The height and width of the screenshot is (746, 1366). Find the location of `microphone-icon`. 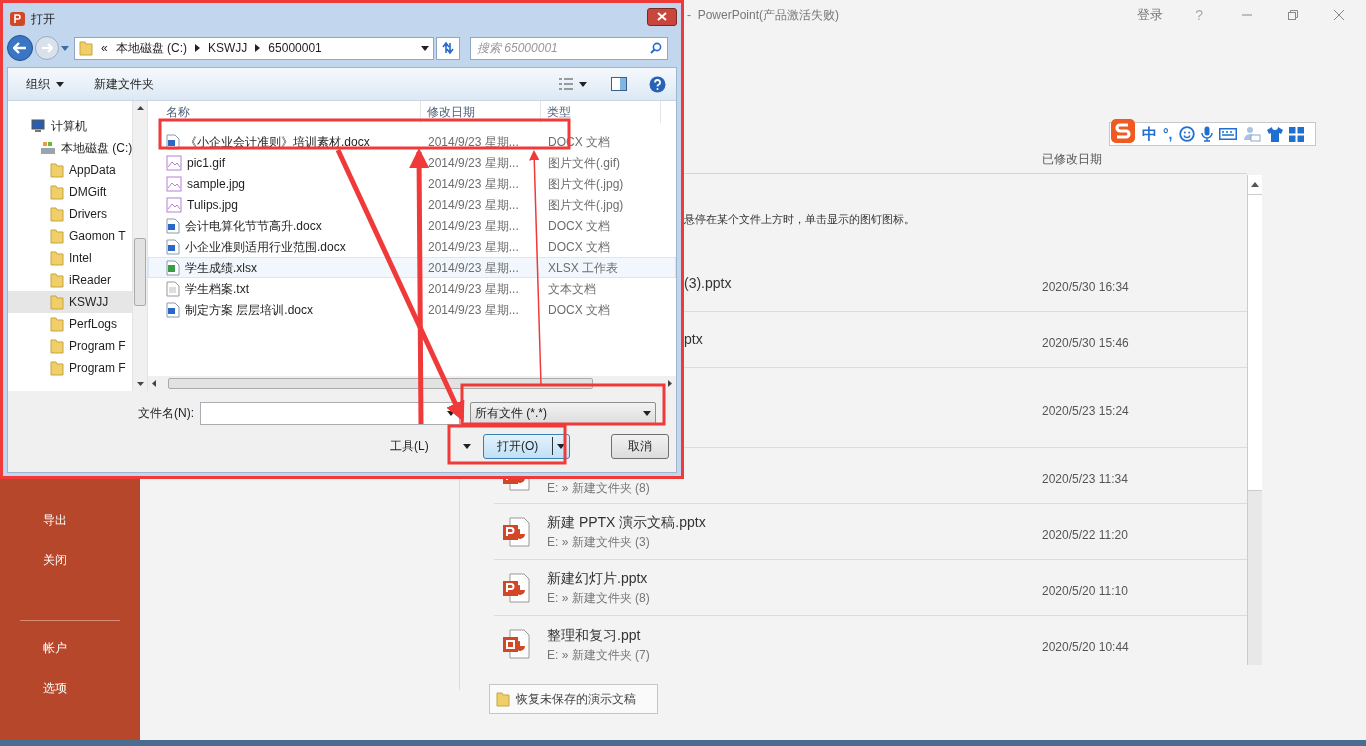

microphone-icon is located at coordinates (1206, 134).